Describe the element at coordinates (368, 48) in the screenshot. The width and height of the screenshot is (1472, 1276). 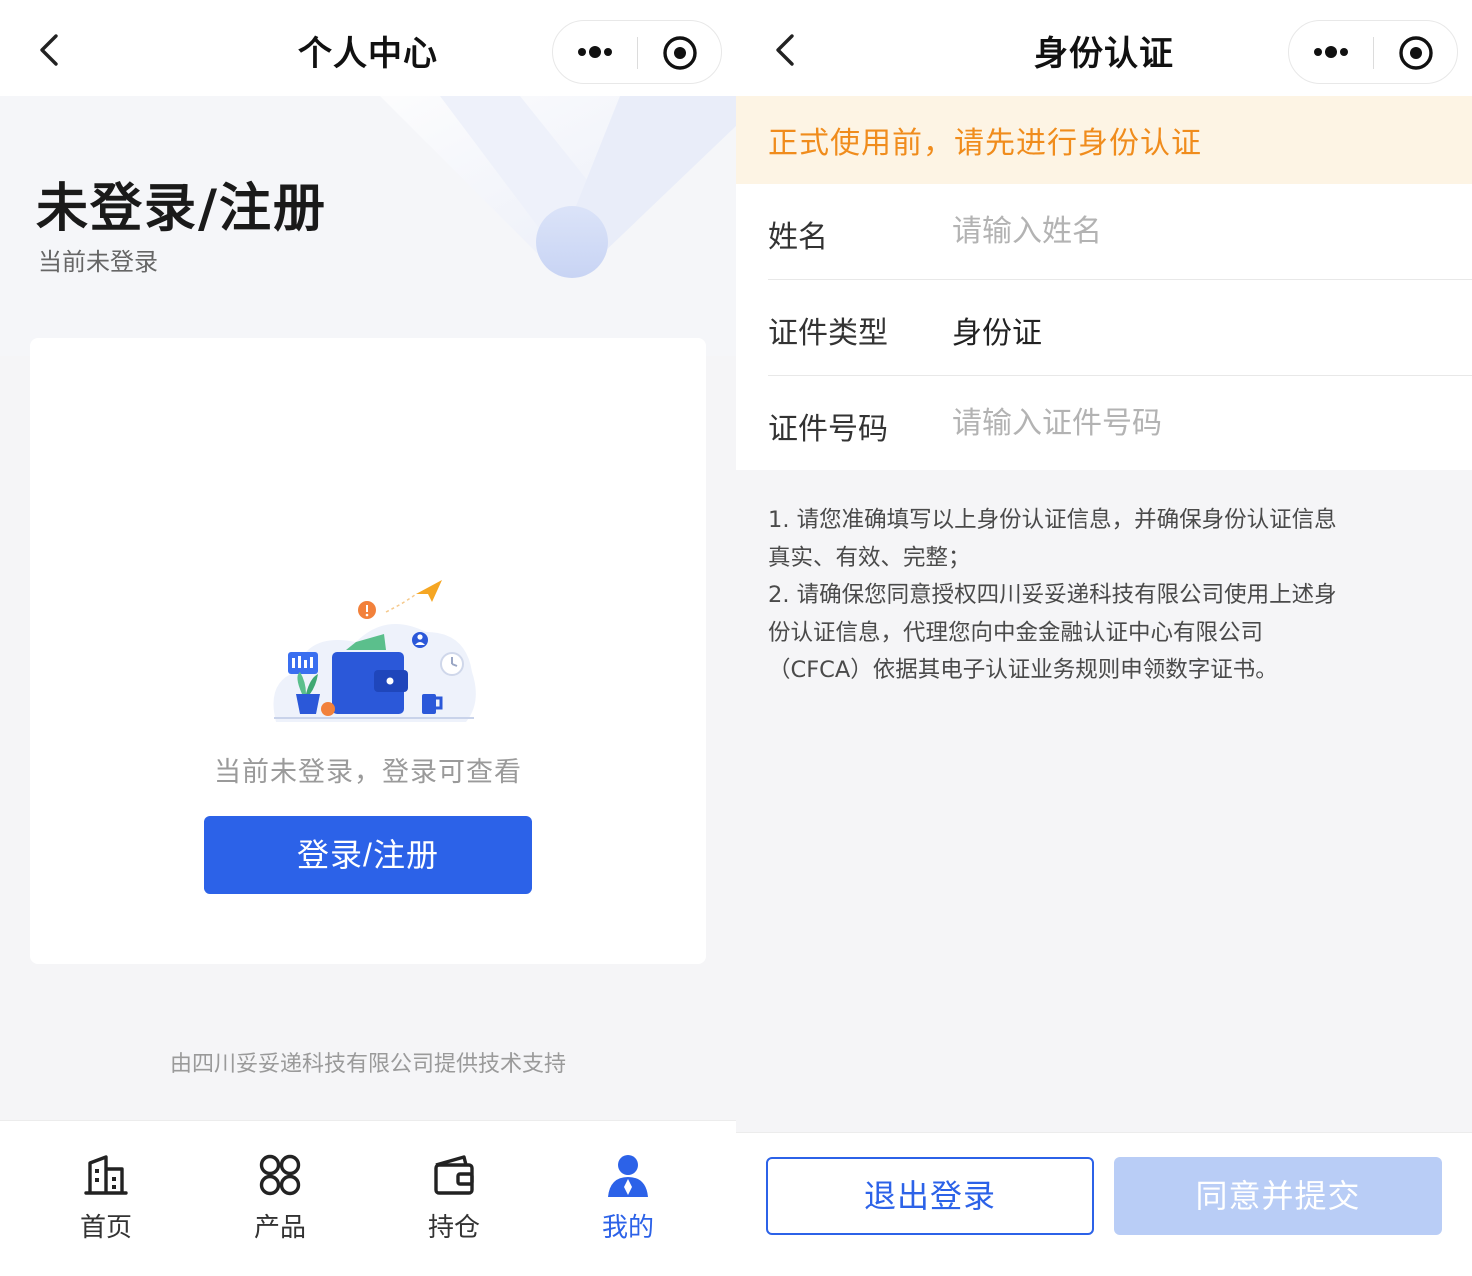
I see `nav-bar: 个人中心` at that location.